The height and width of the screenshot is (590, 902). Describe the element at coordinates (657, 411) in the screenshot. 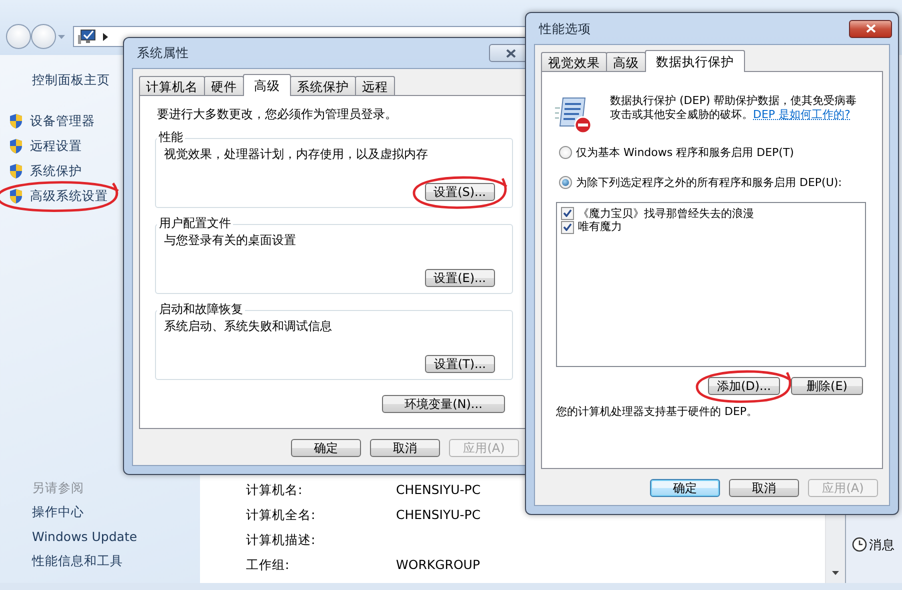

I see `info-text: 您的计算机处理器支持基于硬件的 DEP。` at that location.